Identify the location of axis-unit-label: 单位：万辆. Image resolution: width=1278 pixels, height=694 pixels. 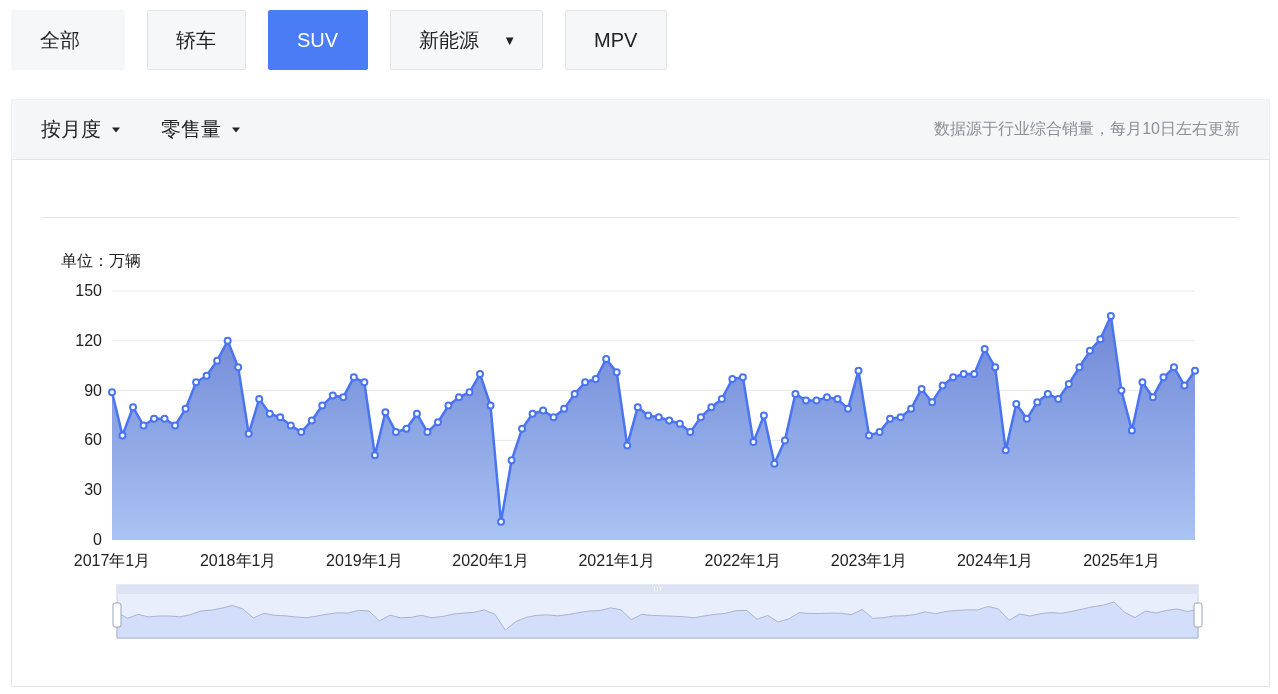
(101, 260).